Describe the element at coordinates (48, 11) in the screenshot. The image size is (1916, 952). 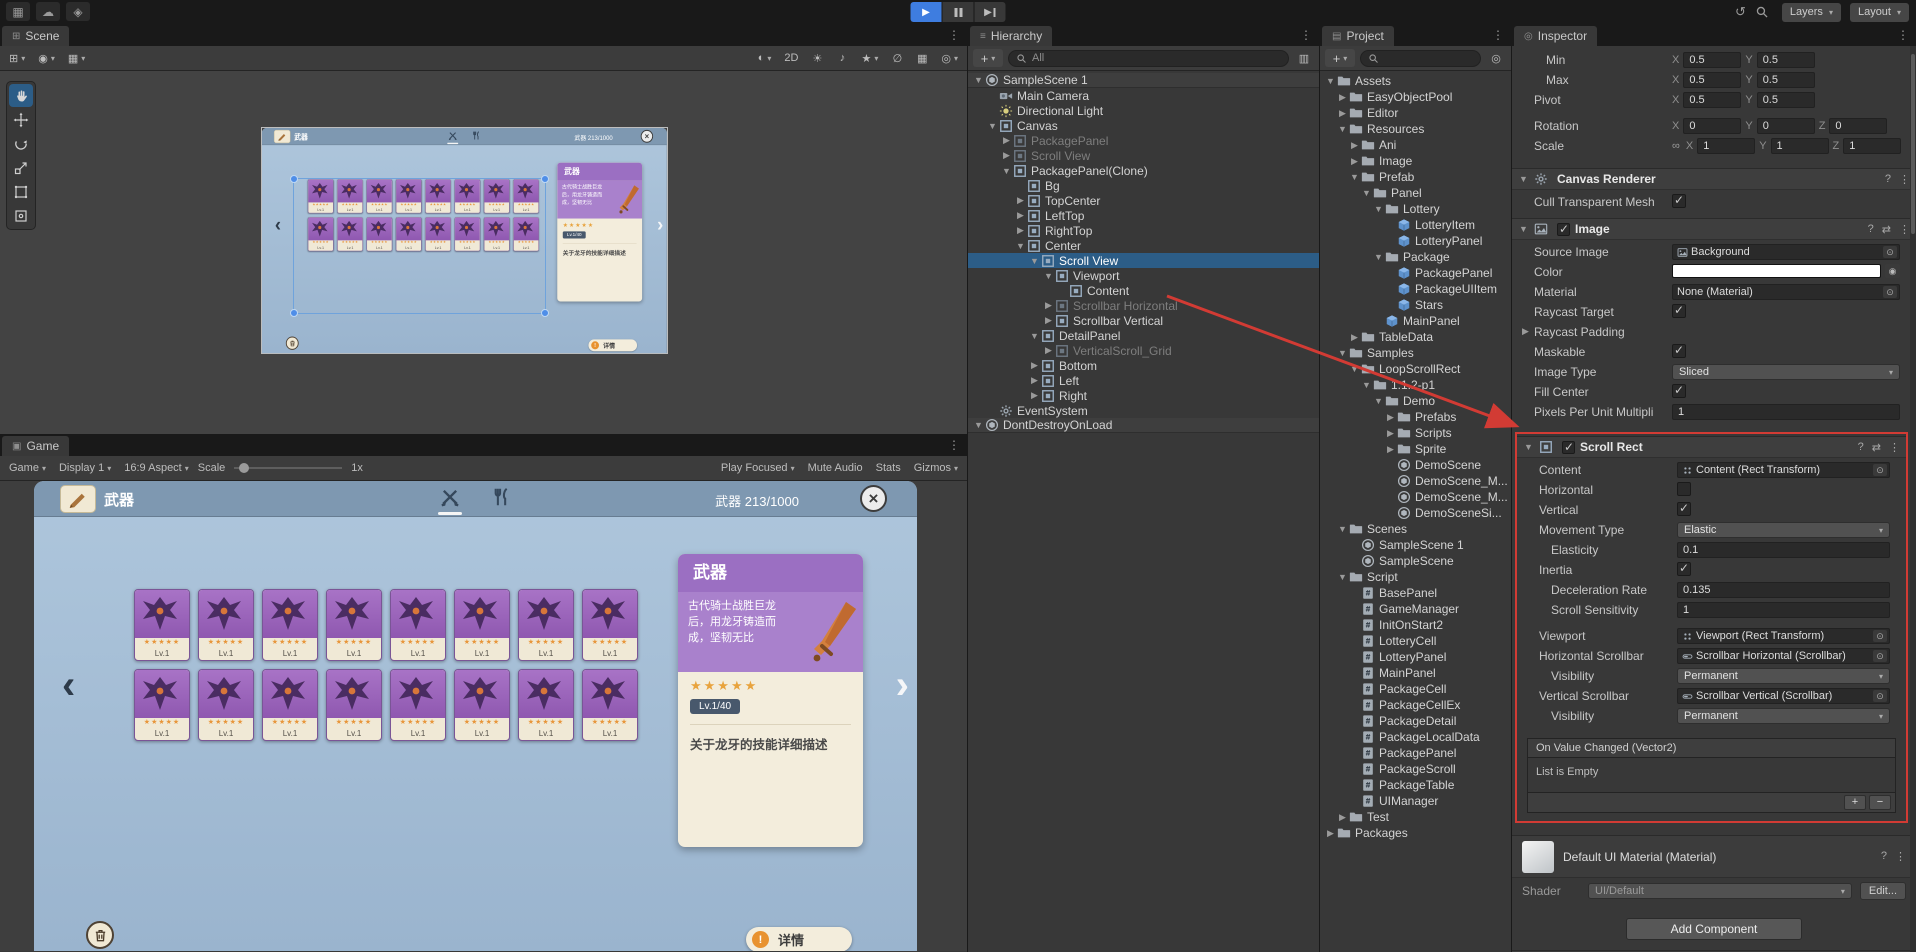
I see `cloud-services-icon: ☁` at that location.